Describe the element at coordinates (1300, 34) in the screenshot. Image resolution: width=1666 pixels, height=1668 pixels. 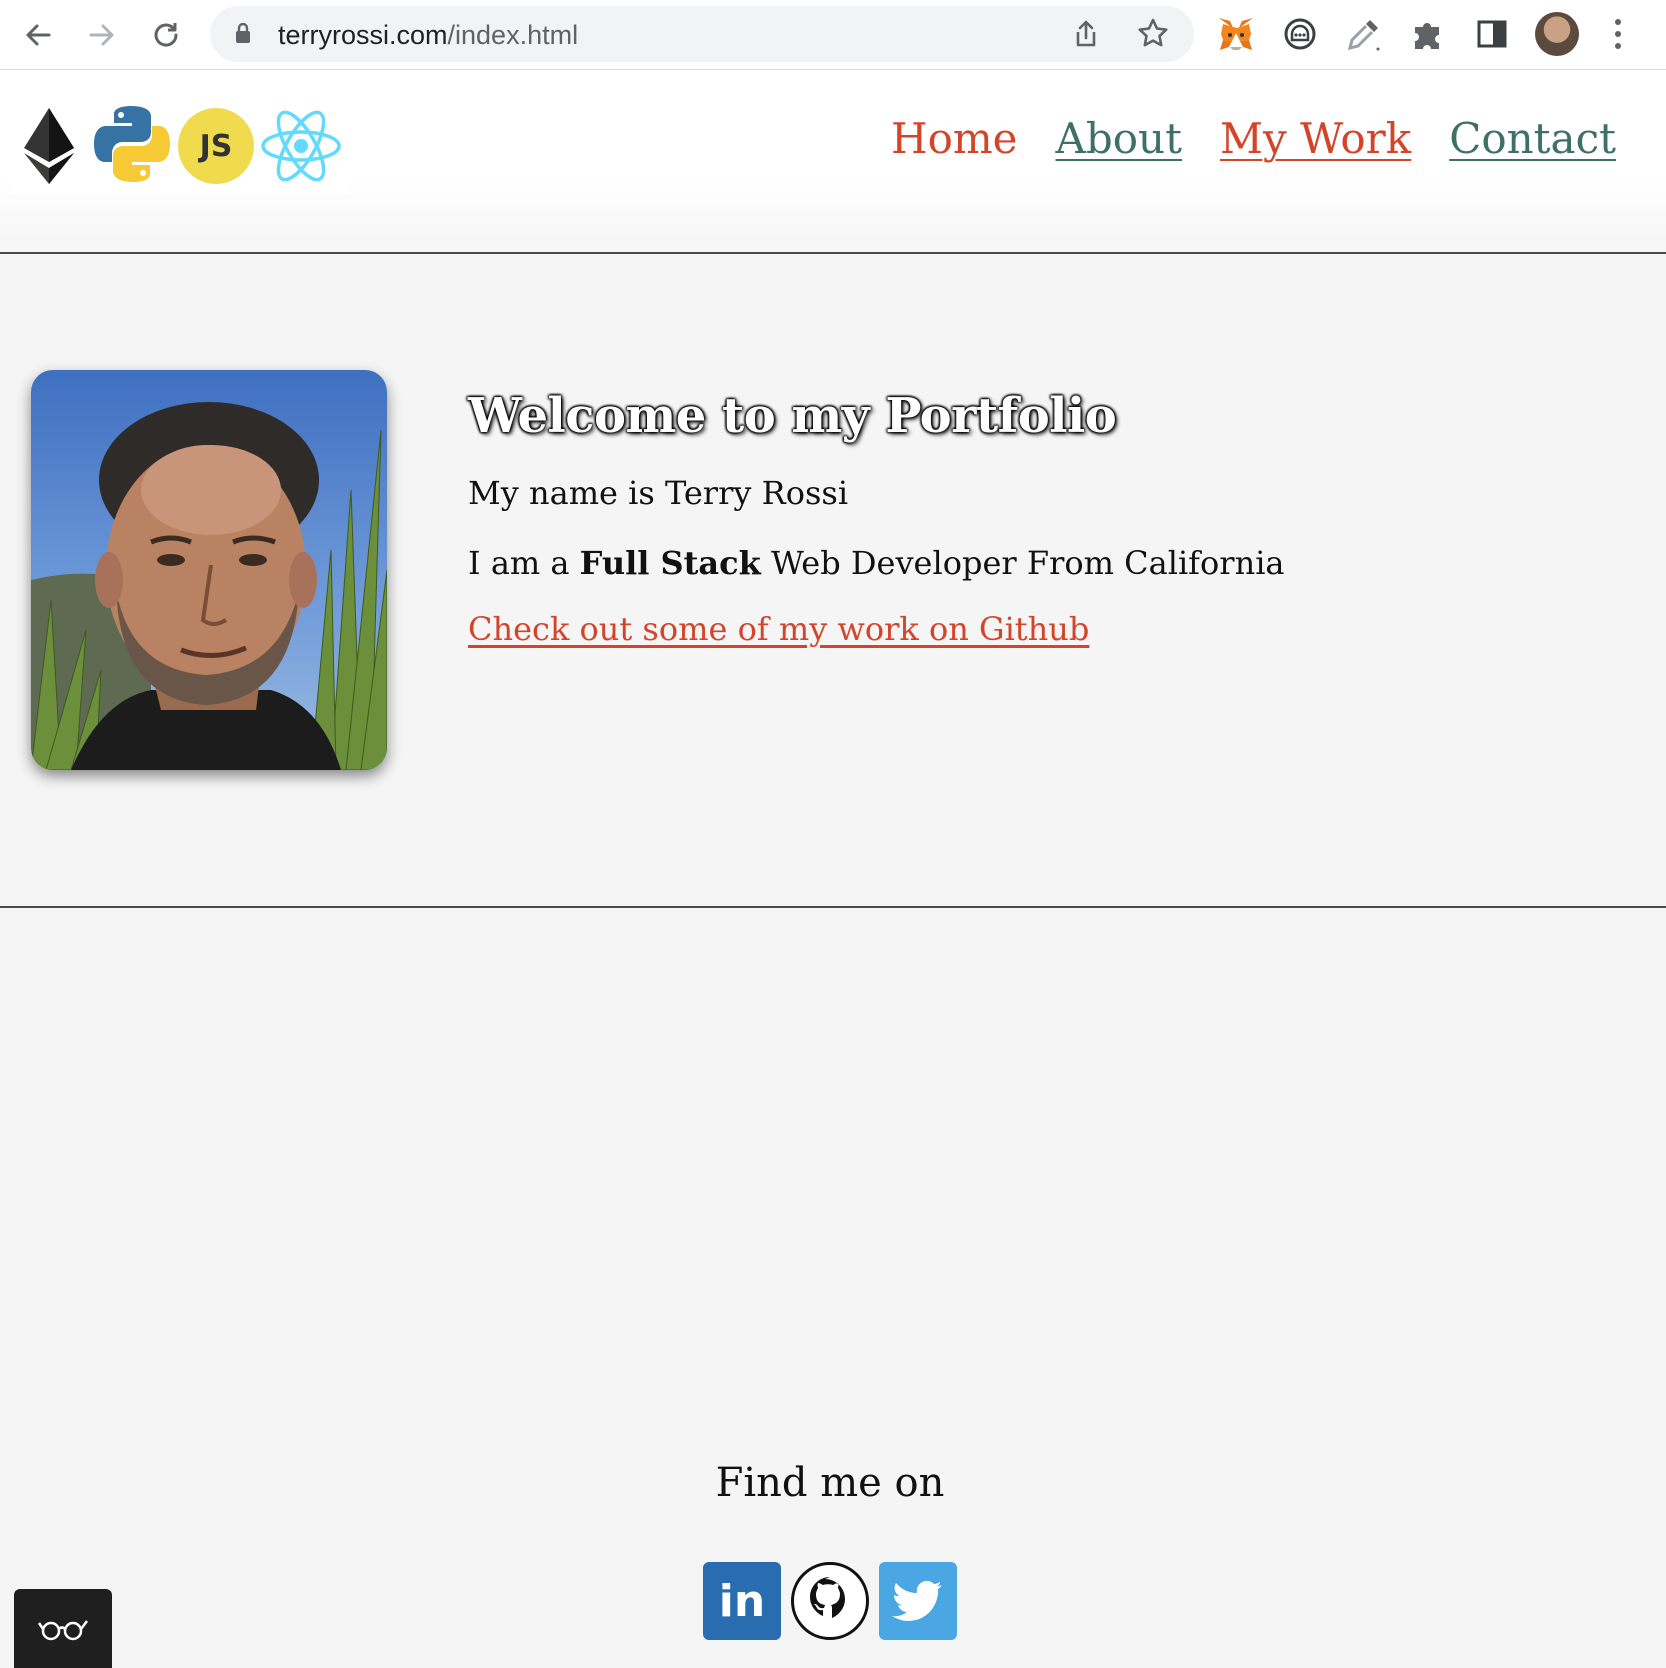
I see `chat-extension-icon` at that location.